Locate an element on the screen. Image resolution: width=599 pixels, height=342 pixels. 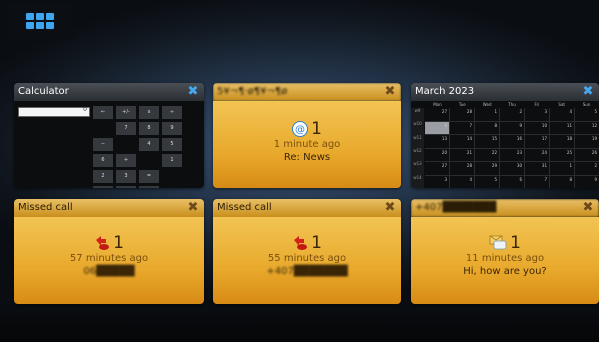
calculator-key: 8 is located at coordinates (149, 128).